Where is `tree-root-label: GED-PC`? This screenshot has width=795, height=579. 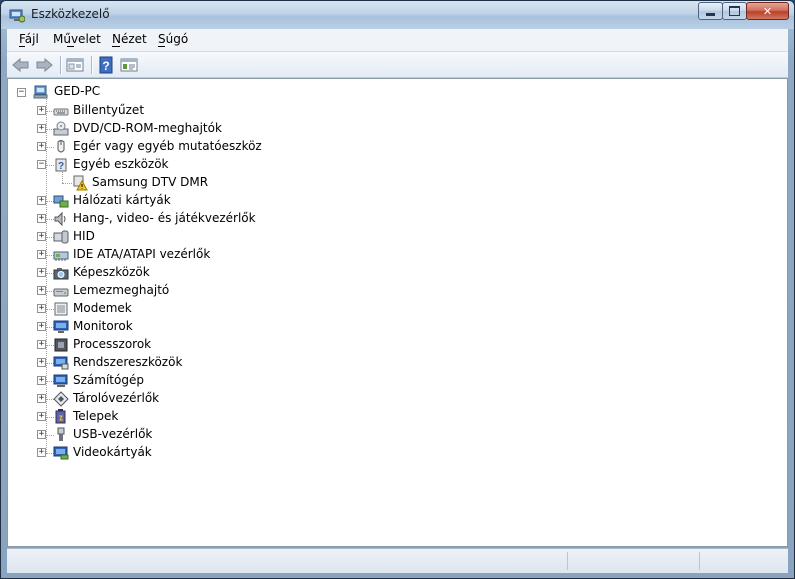
tree-root-label: GED-PC is located at coordinates (77, 91).